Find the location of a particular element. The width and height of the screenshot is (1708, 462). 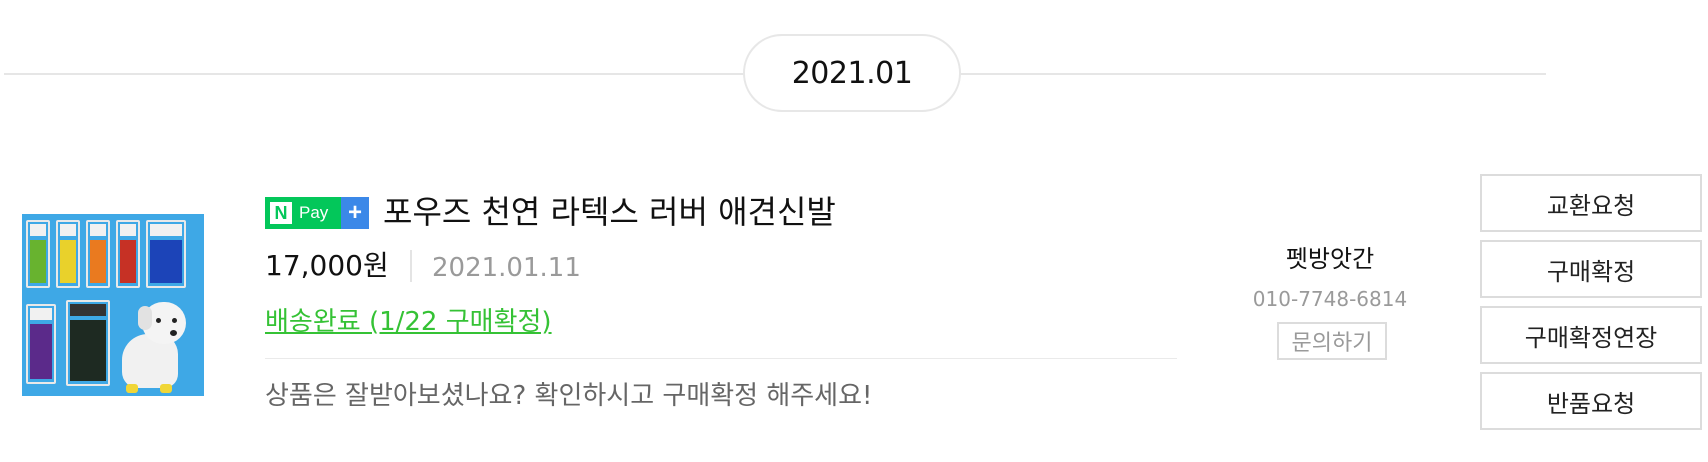

thumbnail-pack-purple is located at coordinates (41, 344).